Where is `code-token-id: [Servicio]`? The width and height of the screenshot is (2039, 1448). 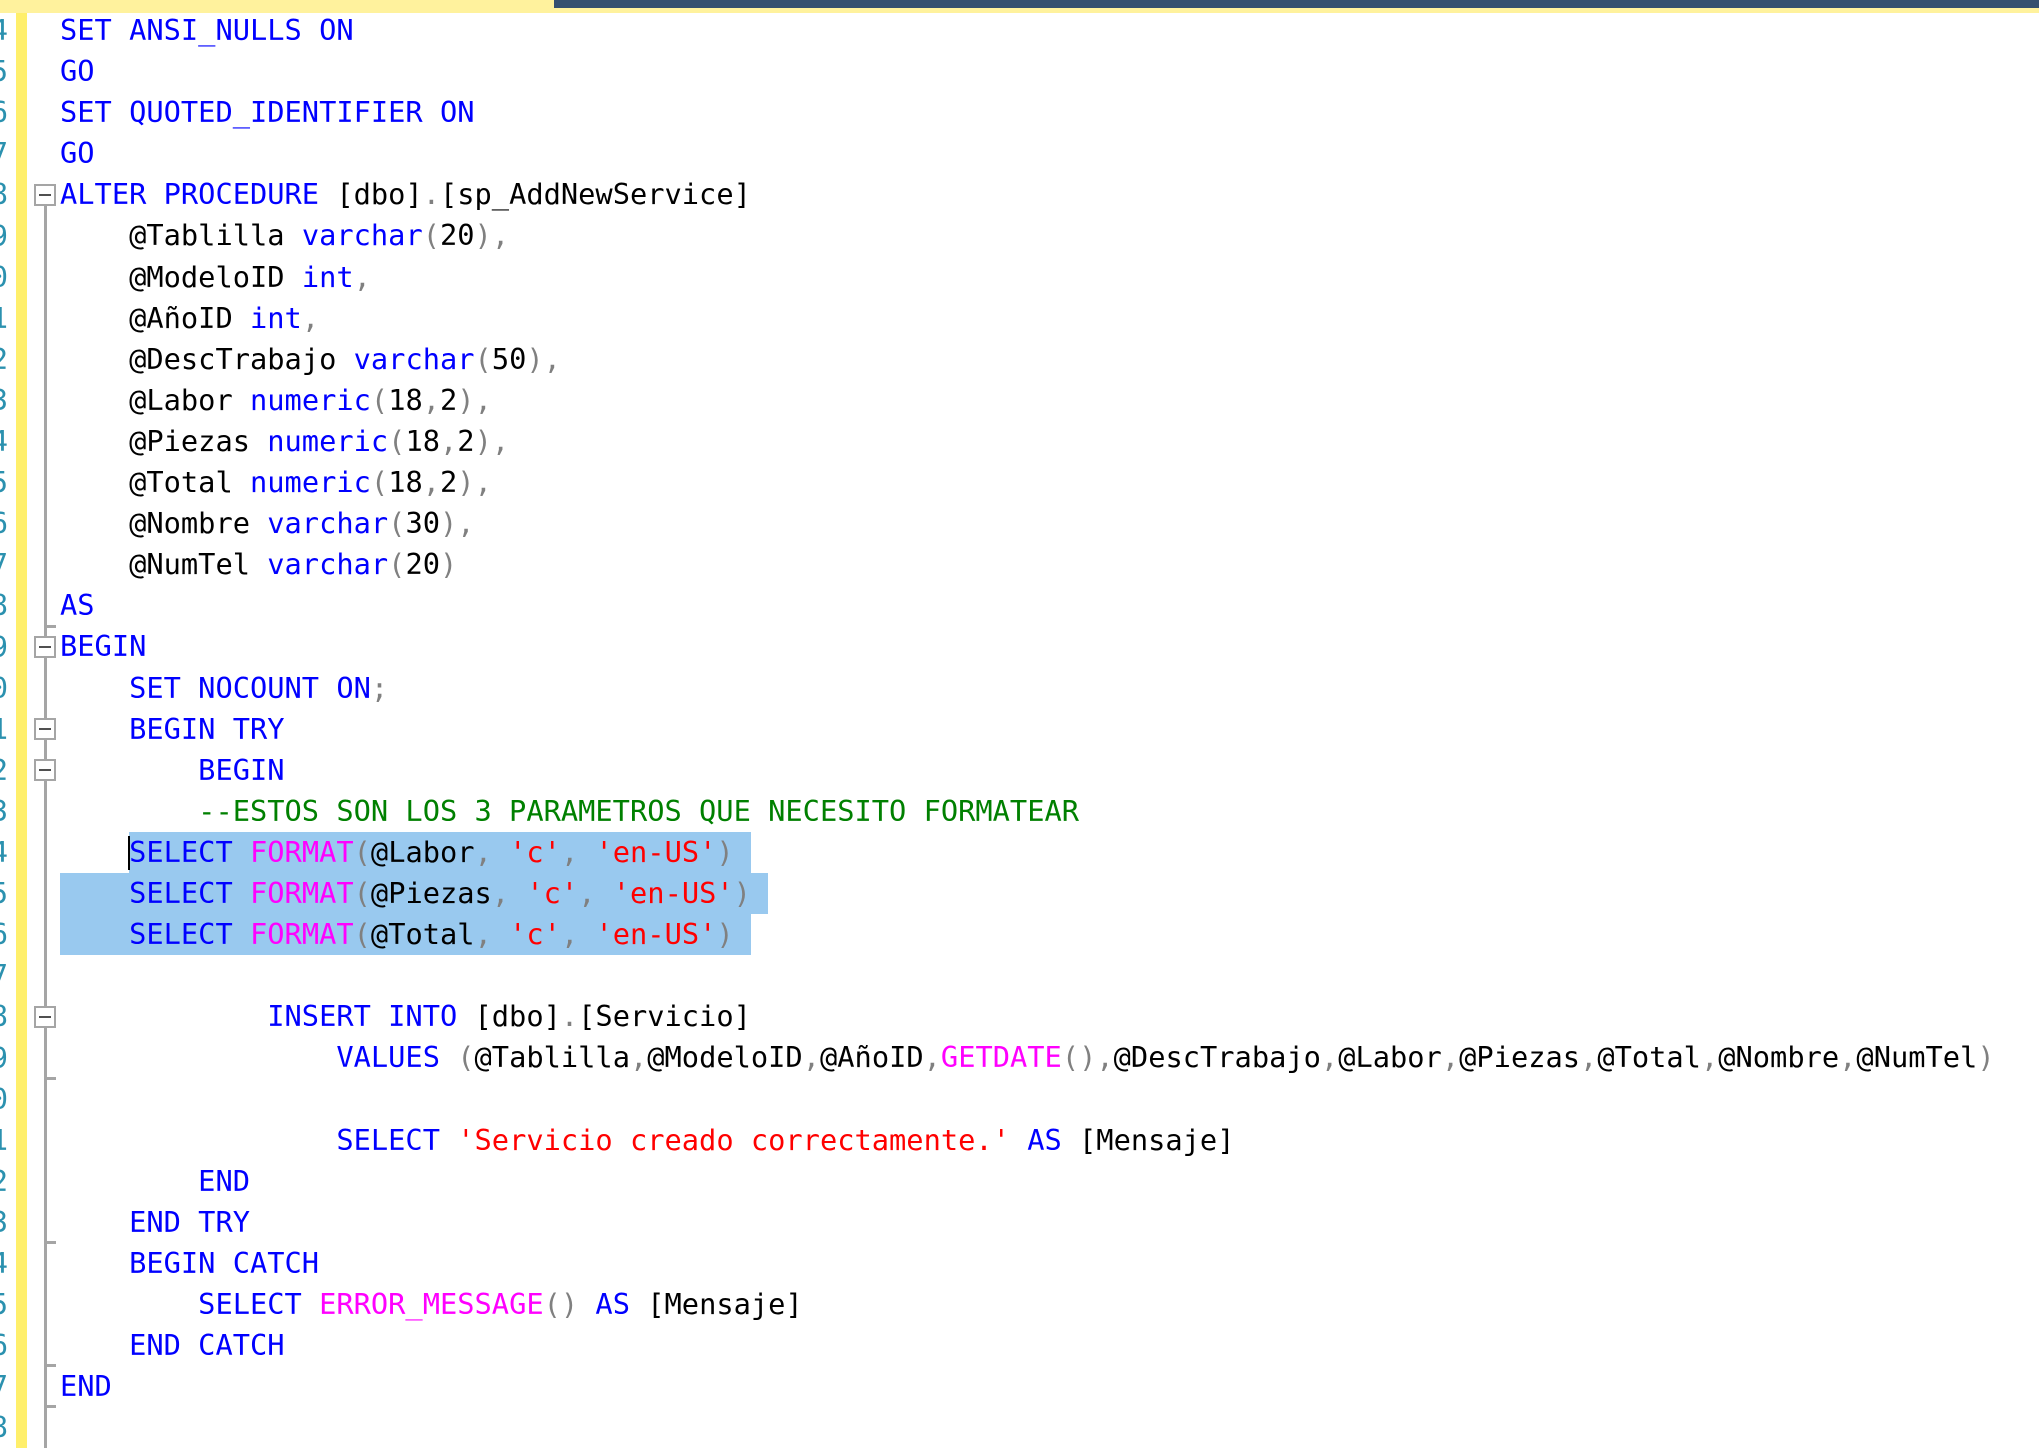
code-token-id: [Servicio] is located at coordinates (664, 1016).